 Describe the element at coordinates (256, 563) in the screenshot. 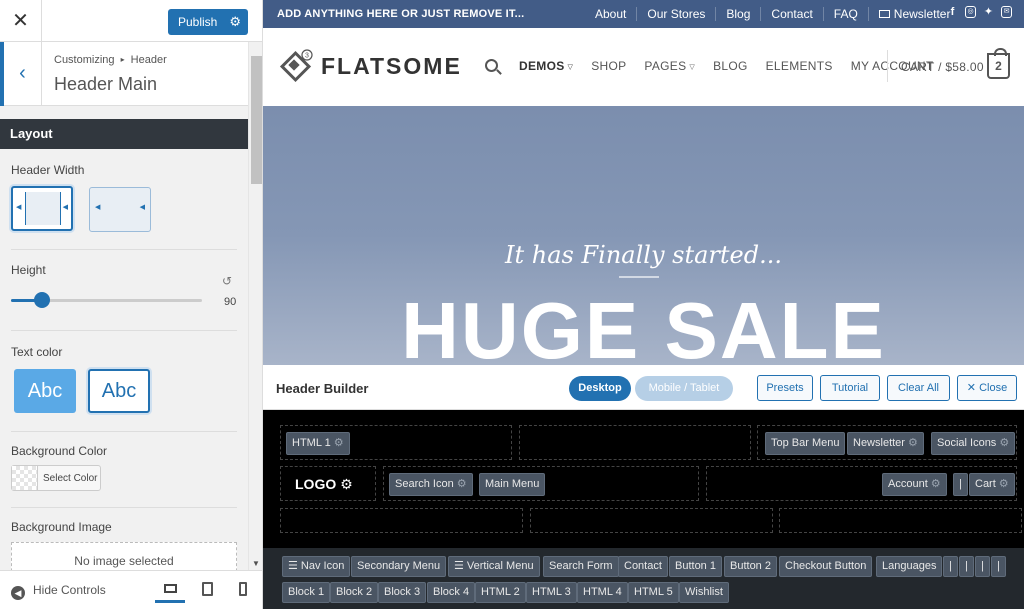

I see `scroll-down-icon: ▼` at that location.